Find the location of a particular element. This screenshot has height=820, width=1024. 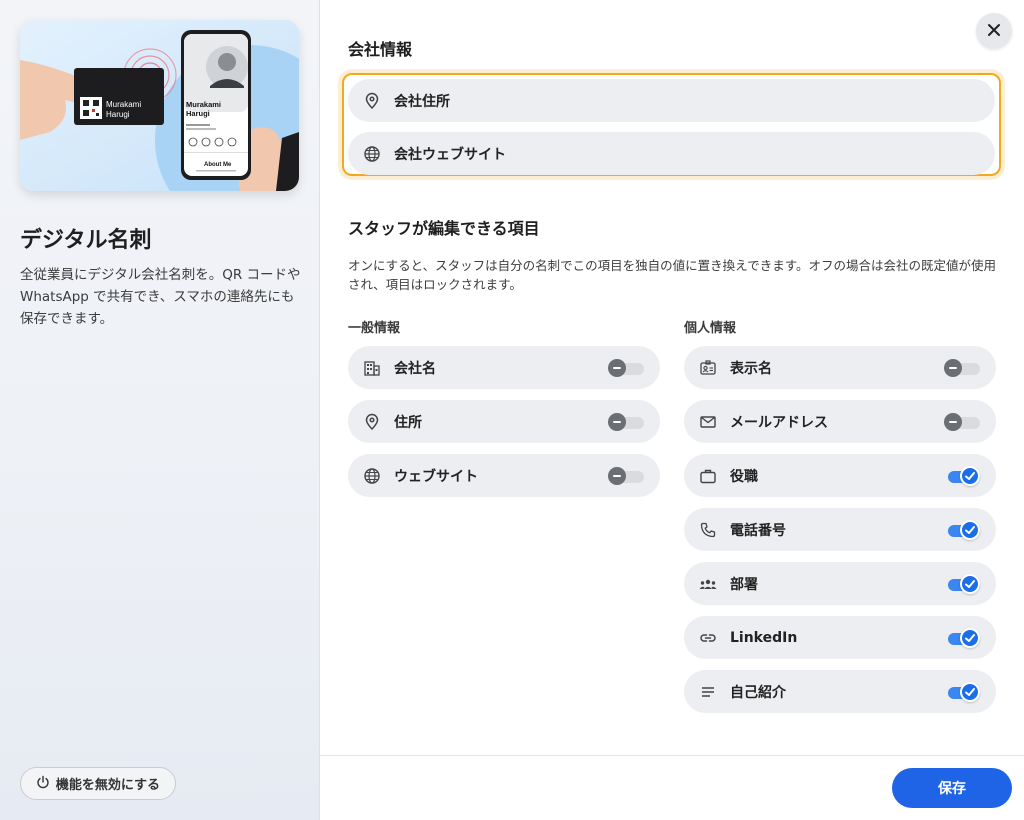

disable-feature-button: 機能を無効にする is located at coordinates (98, 783).